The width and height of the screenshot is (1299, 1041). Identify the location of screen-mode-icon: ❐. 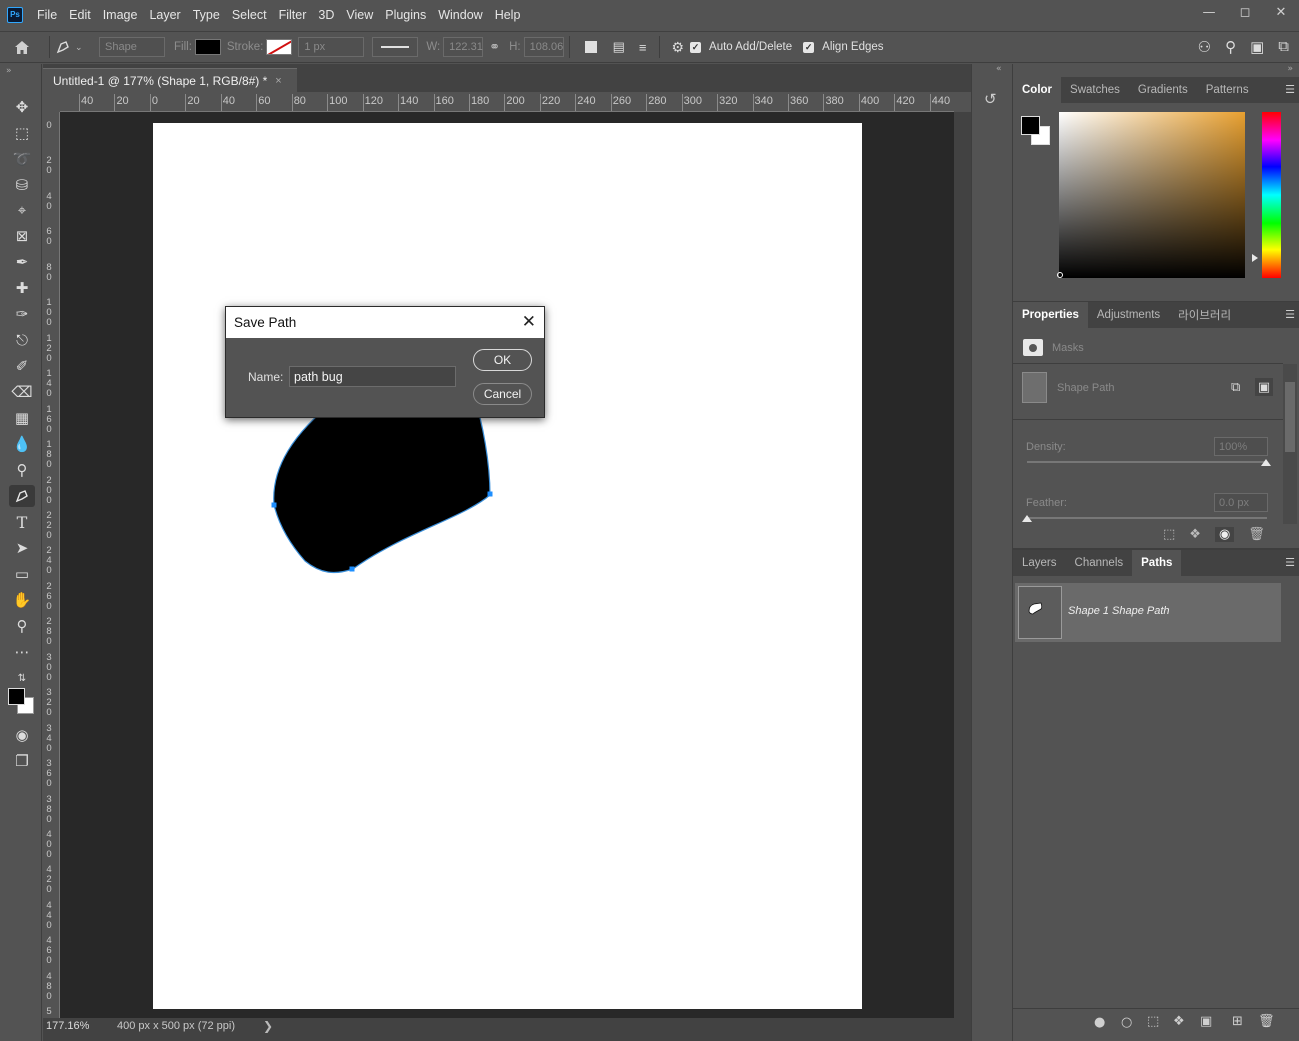
(22, 761).